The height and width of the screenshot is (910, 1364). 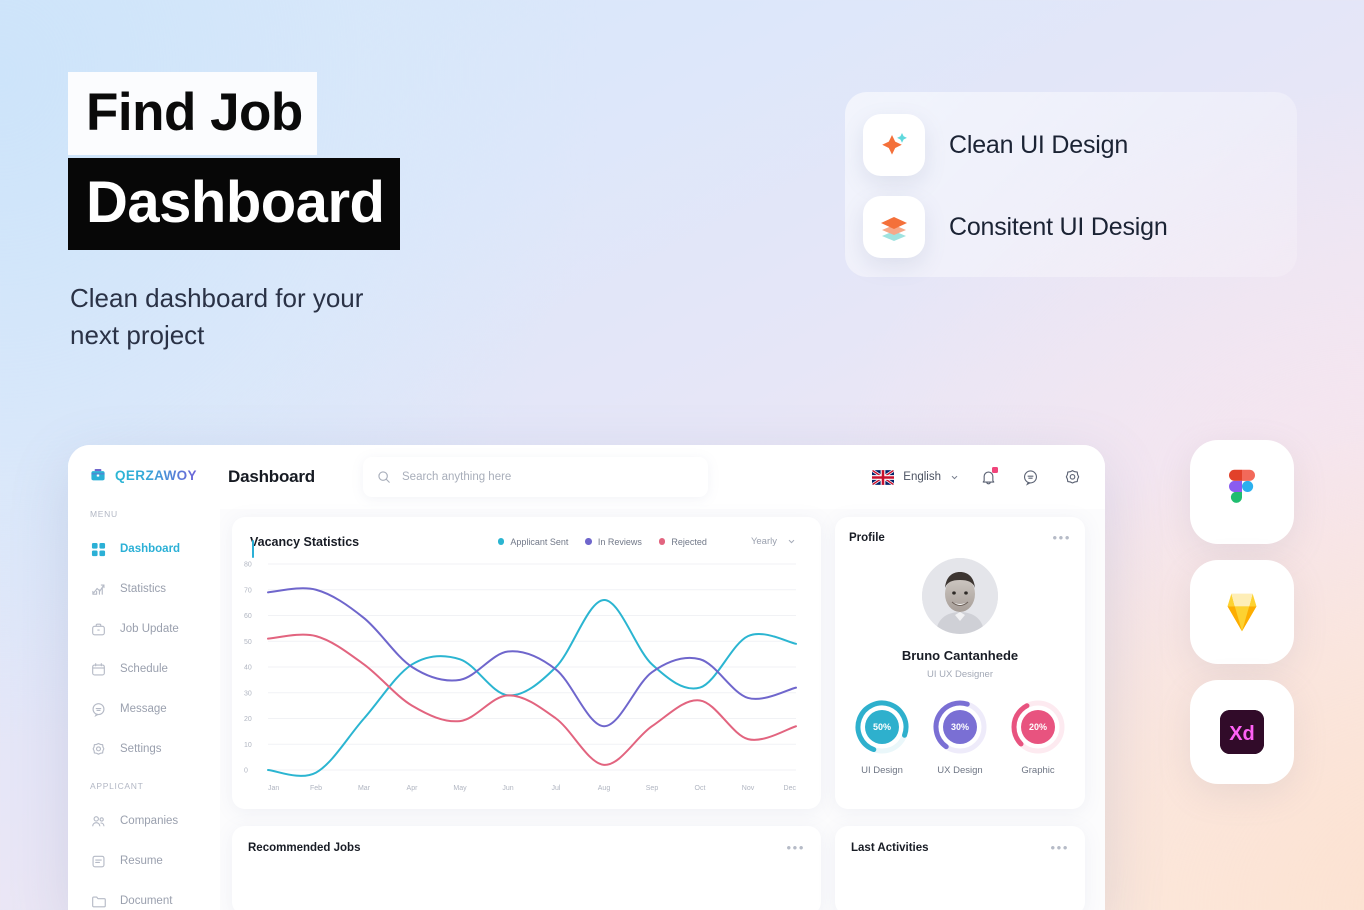 I want to click on card-header: Last Activities •••, so click(x=960, y=847).